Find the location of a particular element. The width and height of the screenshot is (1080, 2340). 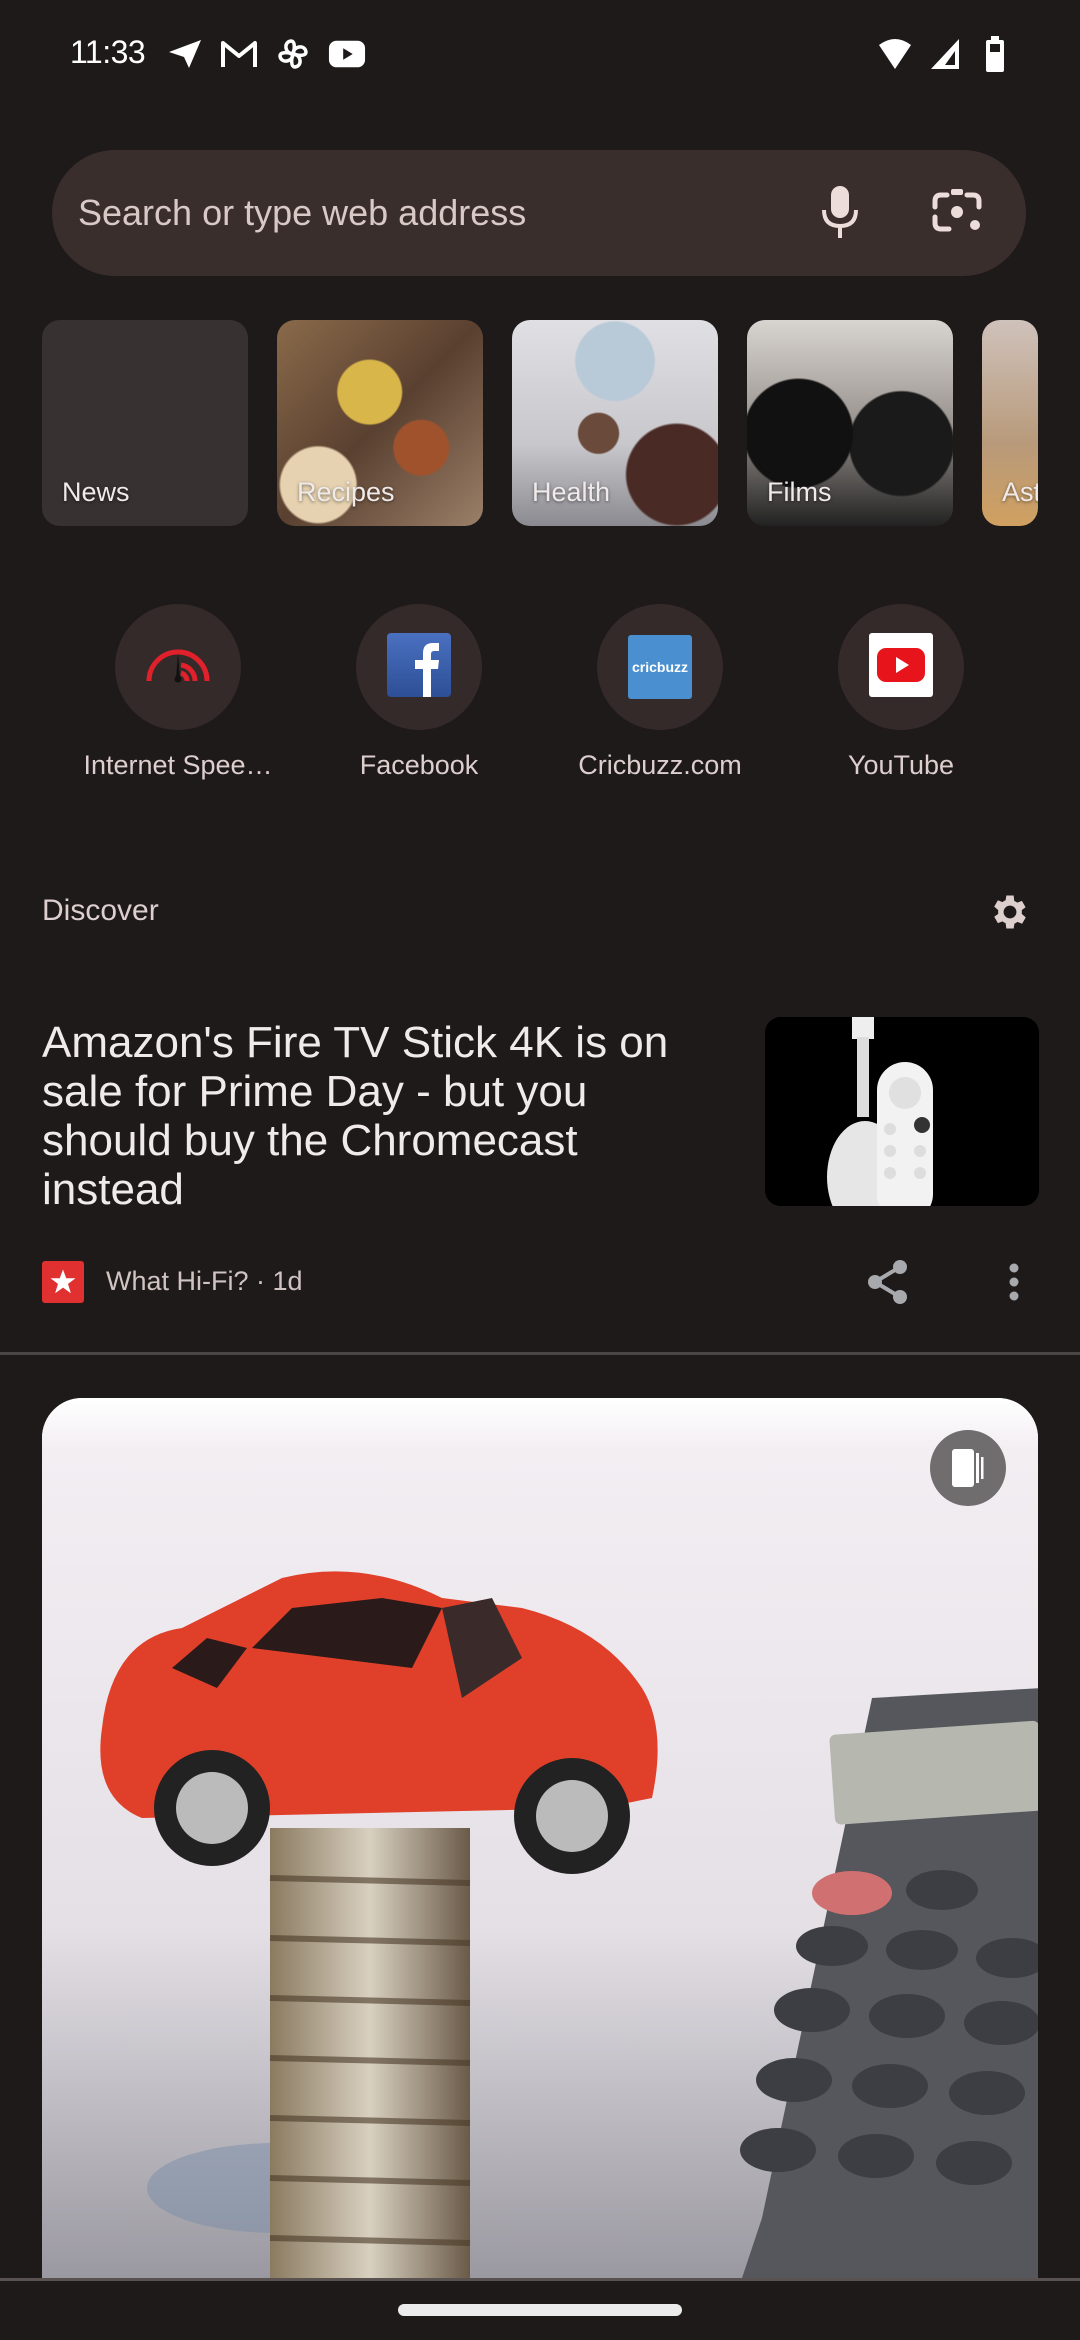

shortcut-label: Facebook is located at coordinates (419, 765).